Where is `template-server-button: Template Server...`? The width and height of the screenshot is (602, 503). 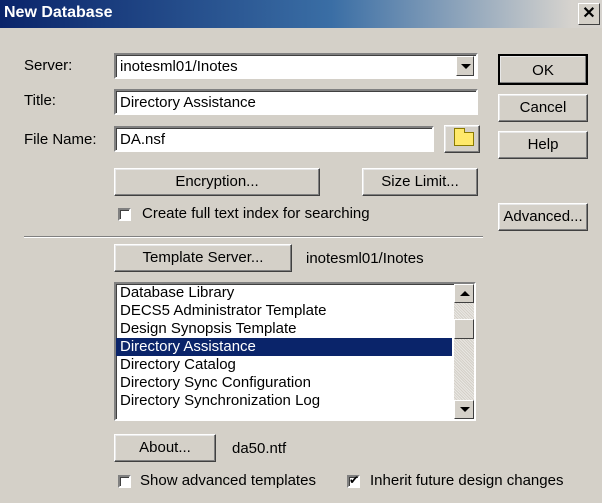
template-server-button: Template Server... is located at coordinates (203, 258).